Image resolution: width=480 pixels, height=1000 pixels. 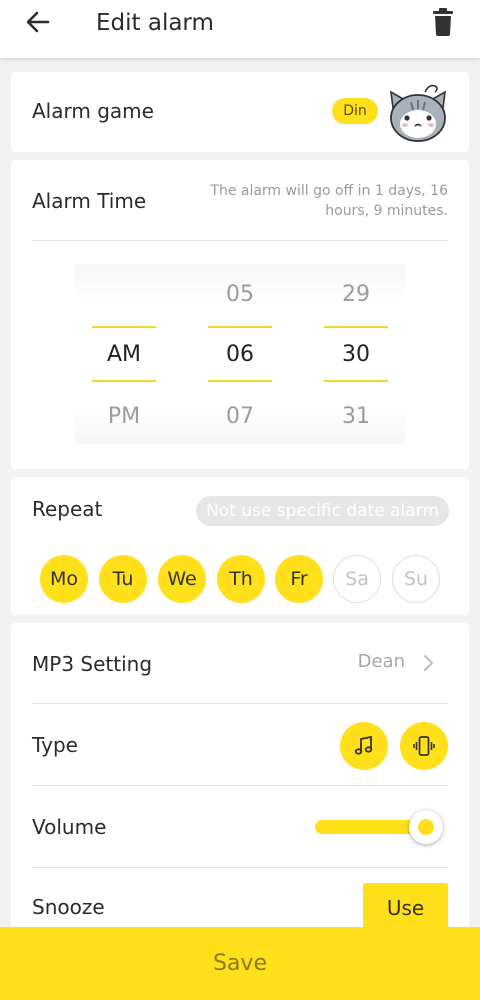 I want to click on save-button: Save, so click(x=240, y=963).